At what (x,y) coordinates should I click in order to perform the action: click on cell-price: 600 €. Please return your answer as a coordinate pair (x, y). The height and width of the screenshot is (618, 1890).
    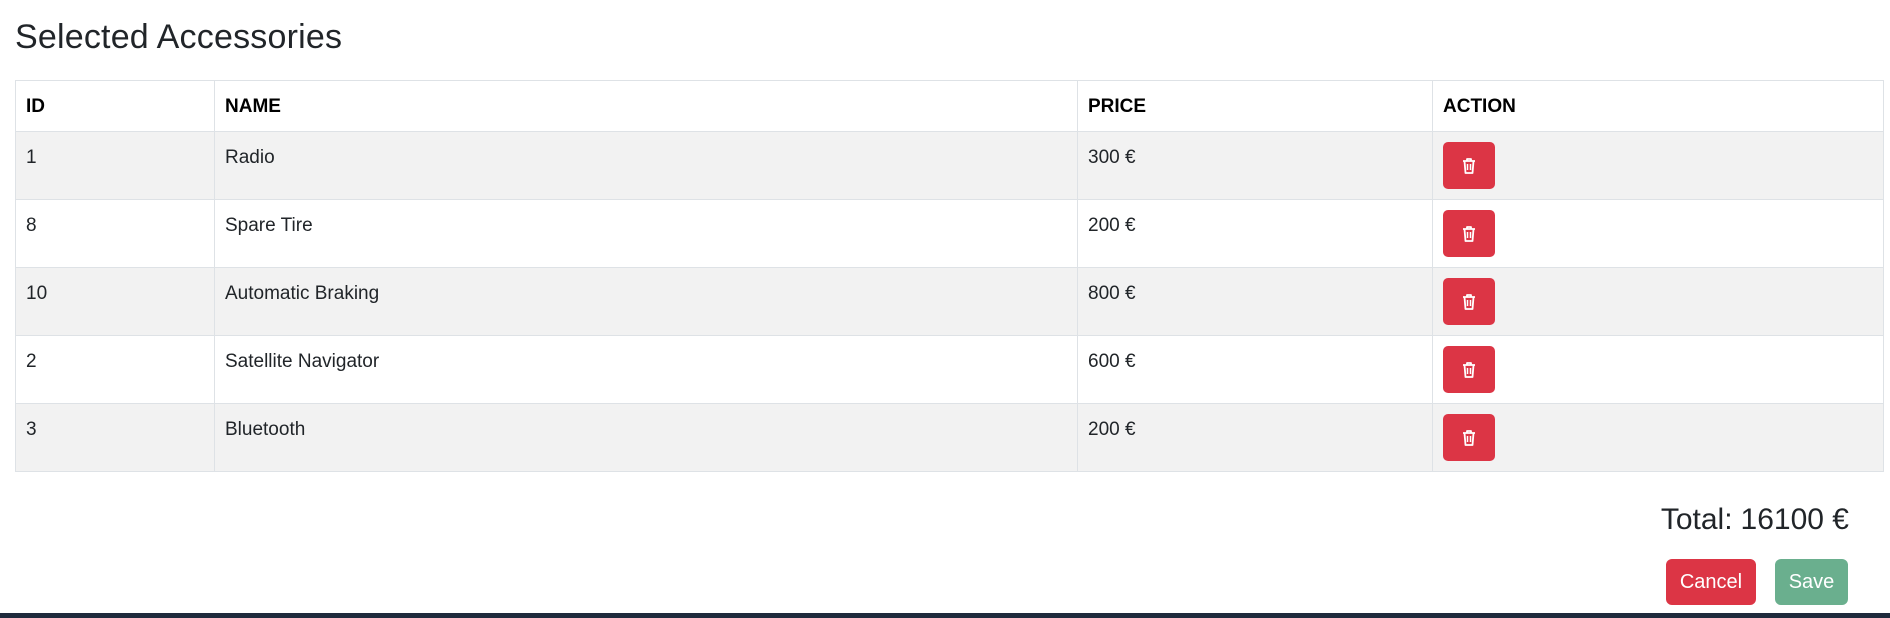
    Looking at the image, I should click on (1255, 369).